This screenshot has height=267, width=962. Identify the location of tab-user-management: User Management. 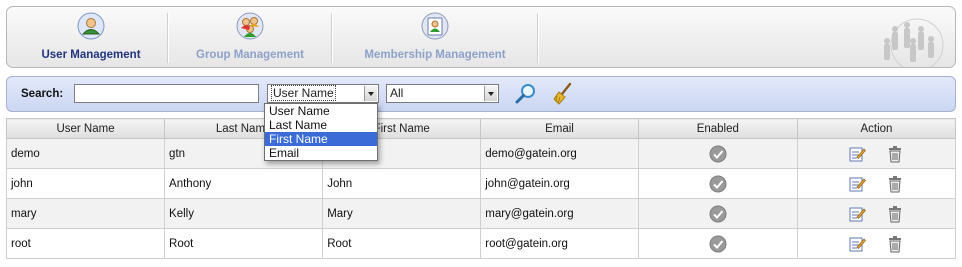
(91, 37).